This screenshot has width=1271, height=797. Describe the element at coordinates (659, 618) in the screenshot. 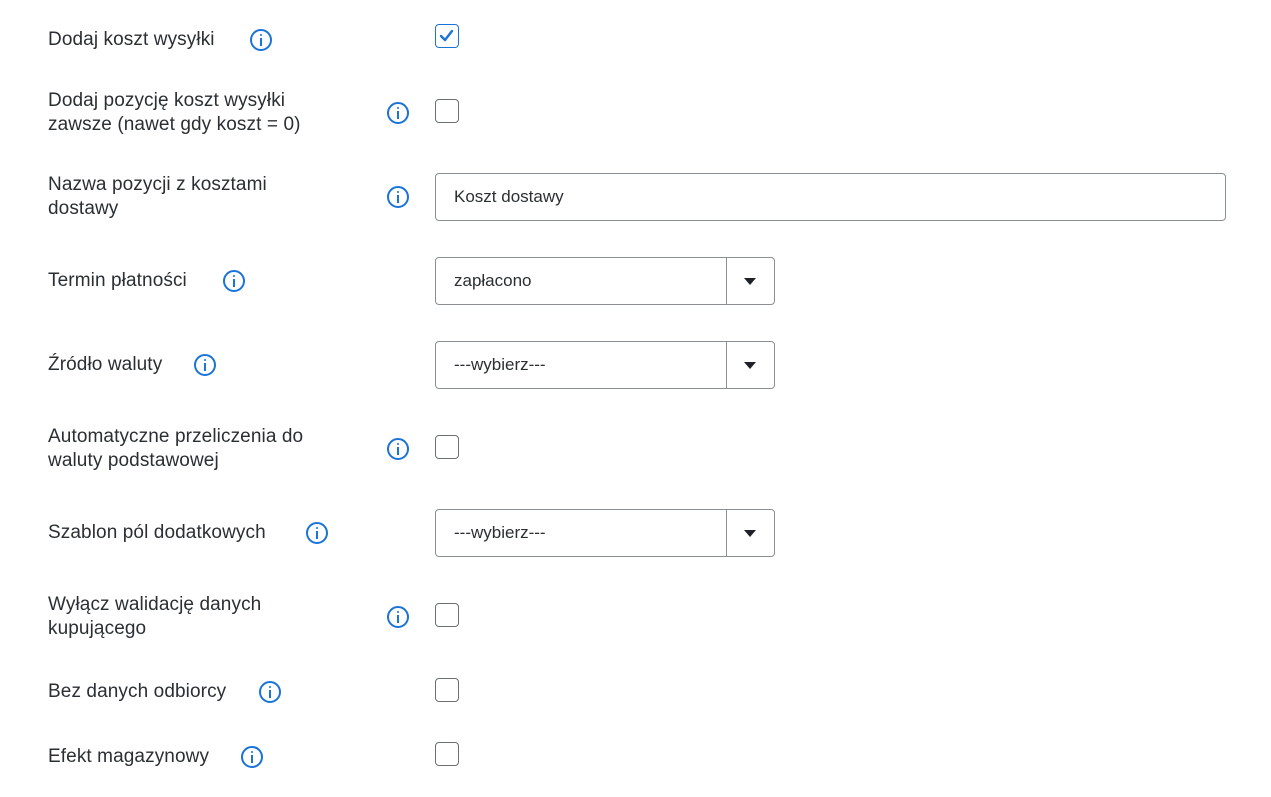

I see `form-row-wylacz-walidacje: Wyłącz walidację danych kupującego` at that location.